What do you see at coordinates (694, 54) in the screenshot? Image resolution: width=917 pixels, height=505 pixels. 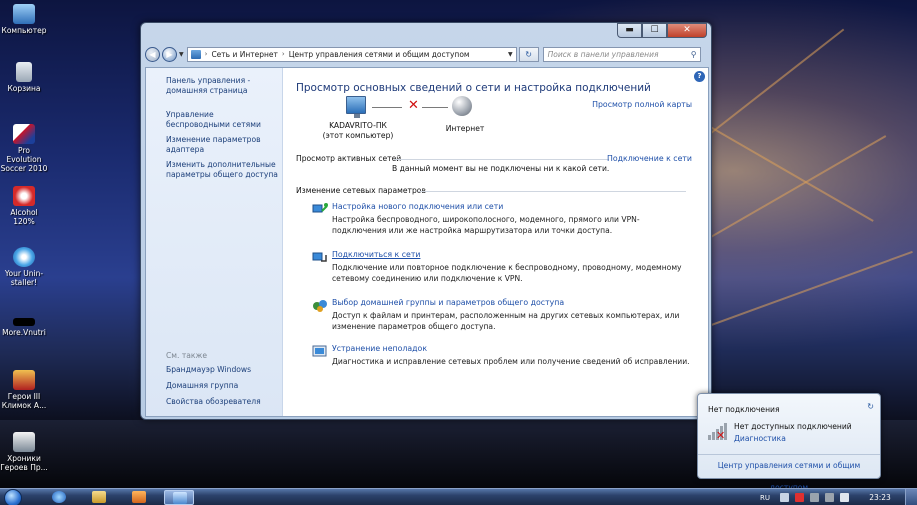 I see `search-icon: ⚲` at bounding box center [694, 54].